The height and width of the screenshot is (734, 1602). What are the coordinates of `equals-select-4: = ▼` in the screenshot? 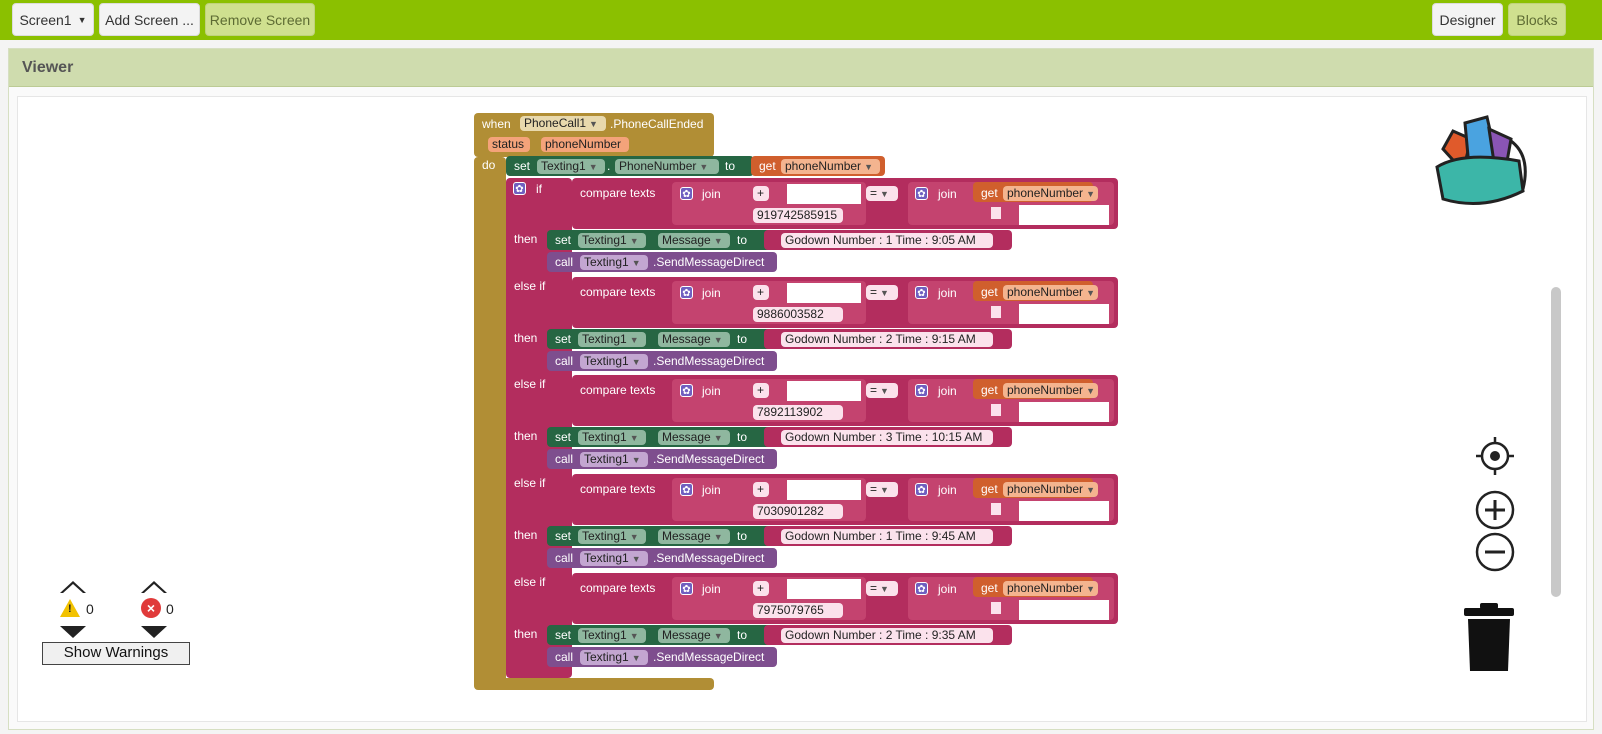 It's located at (882, 588).